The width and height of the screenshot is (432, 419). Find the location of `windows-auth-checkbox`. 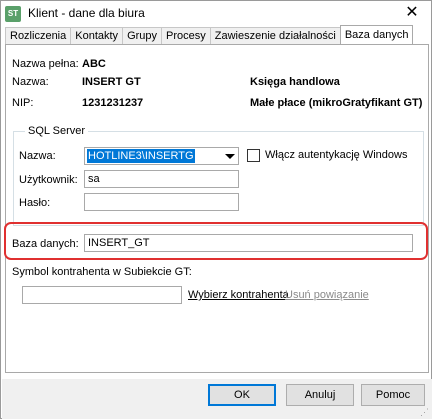

windows-auth-checkbox is located at coordinates (253, 155).